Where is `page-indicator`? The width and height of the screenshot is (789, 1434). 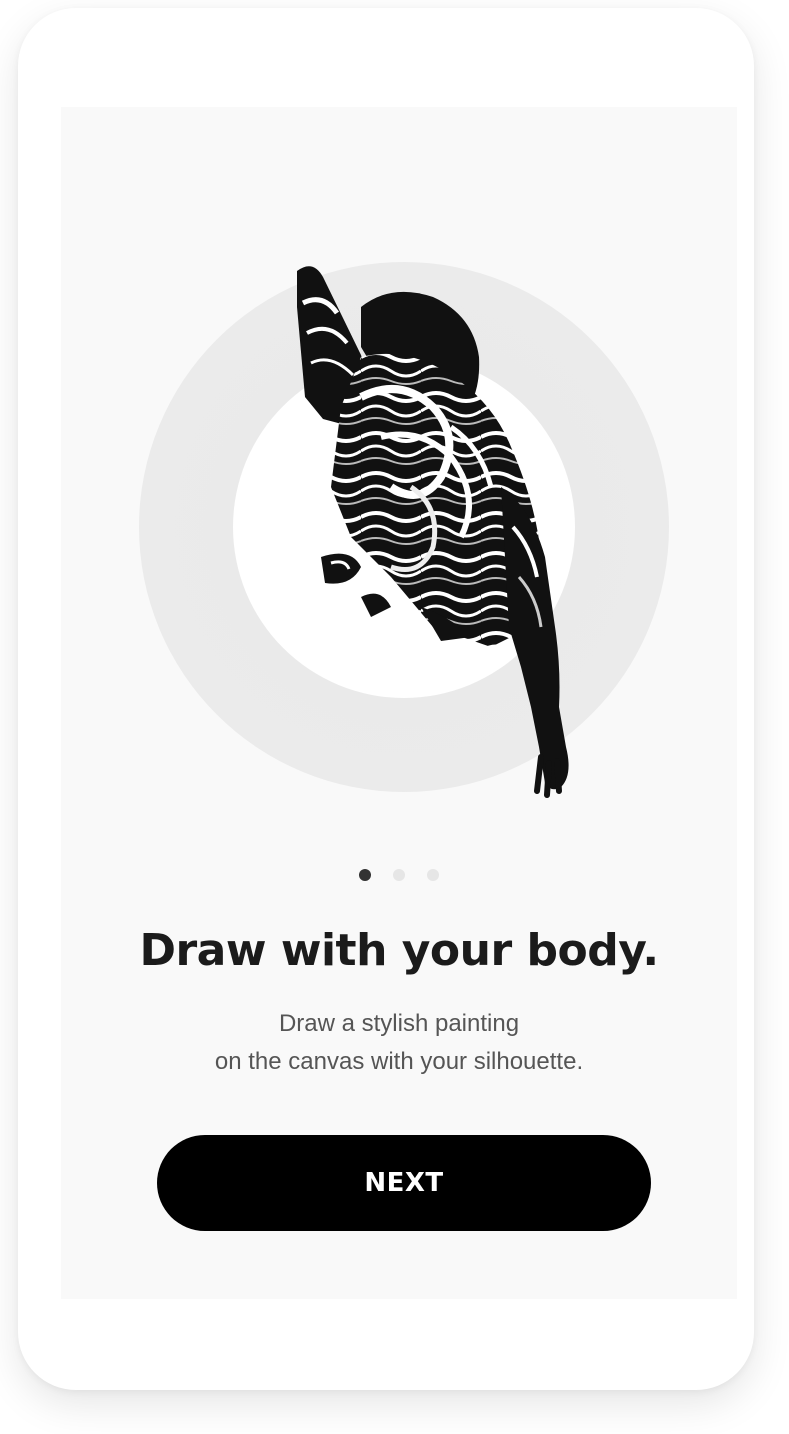 page-indicator is located at coordinates (399, 875).